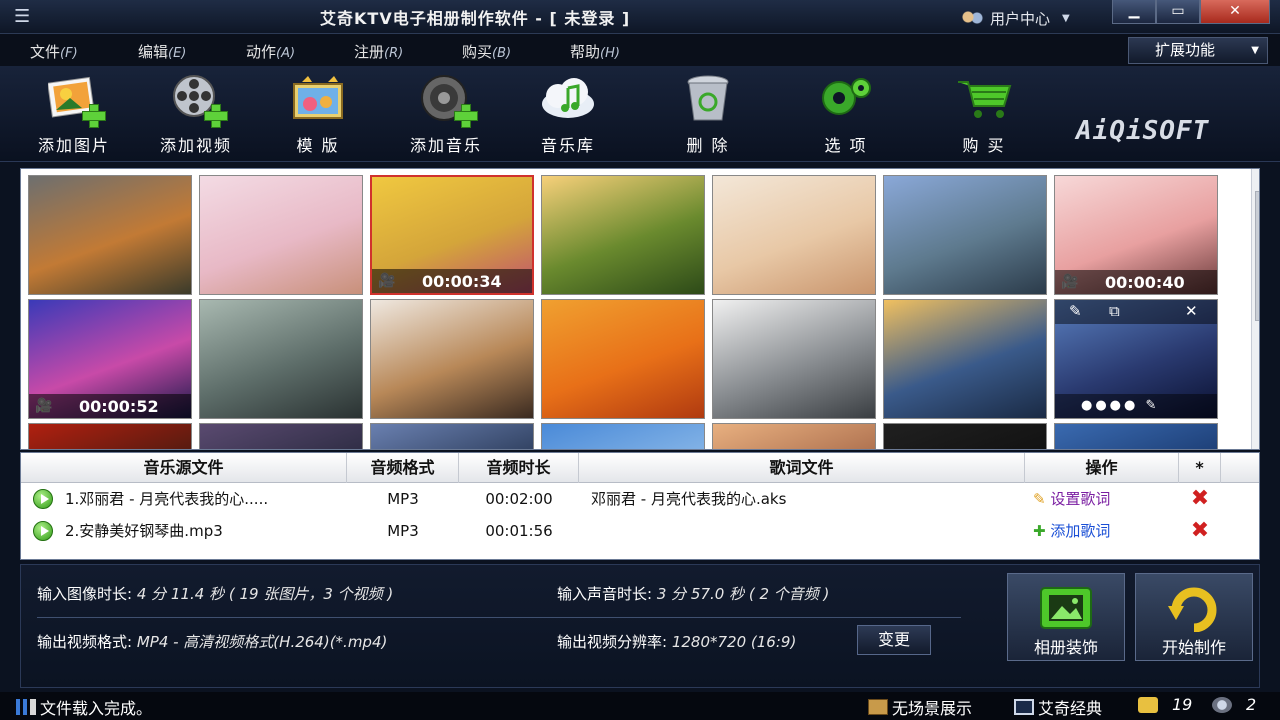  I want to click on menu-help: 帮助(H), so click(595, 51).